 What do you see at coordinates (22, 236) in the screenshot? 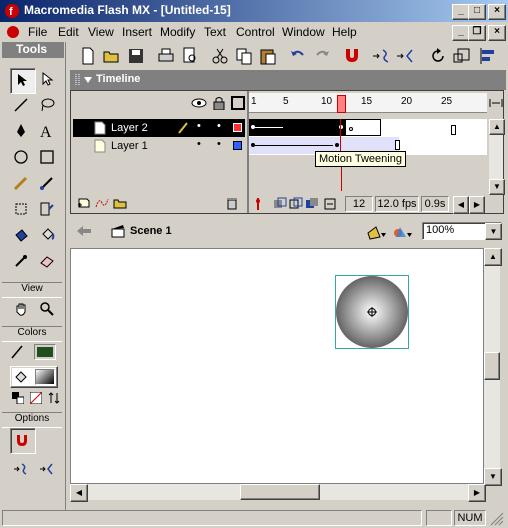
I see `ink-bottle-tool` at bounding box center [22, 236].